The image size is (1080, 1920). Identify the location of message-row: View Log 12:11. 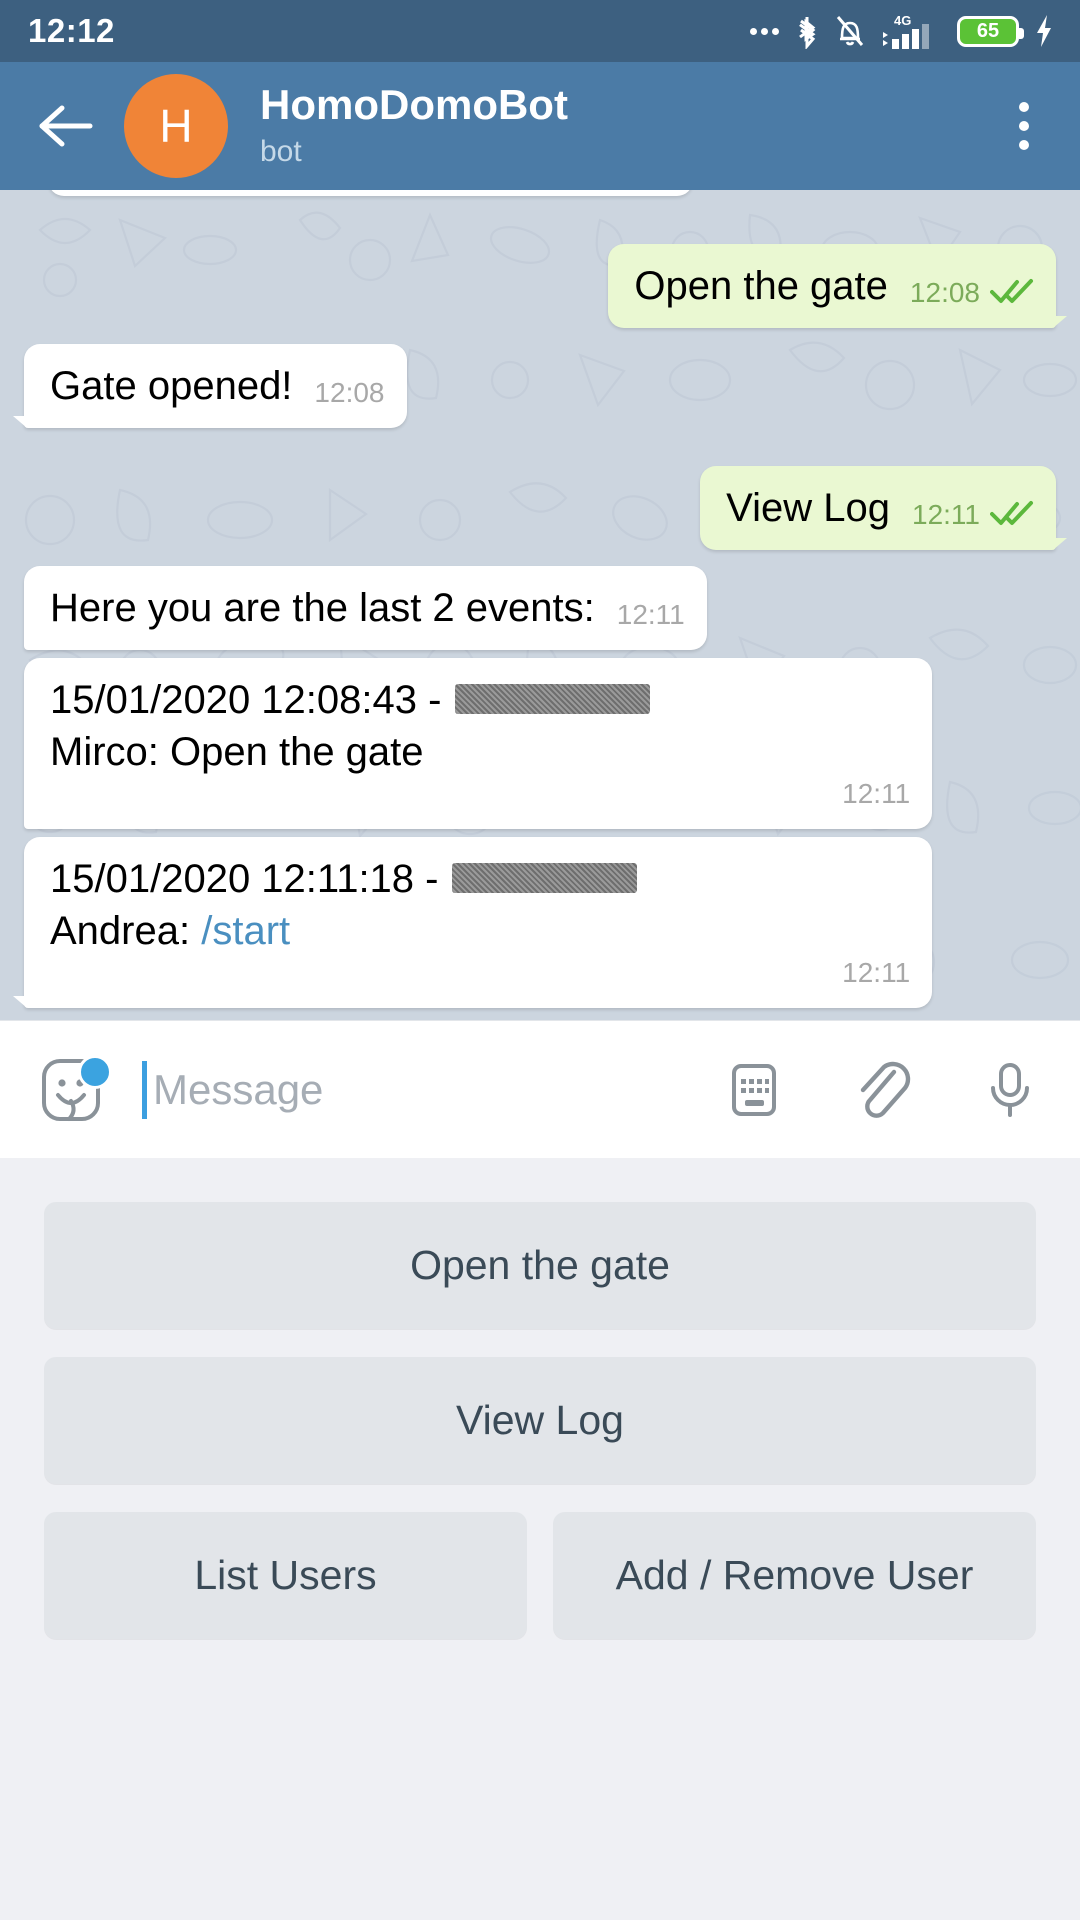
(545, 508).